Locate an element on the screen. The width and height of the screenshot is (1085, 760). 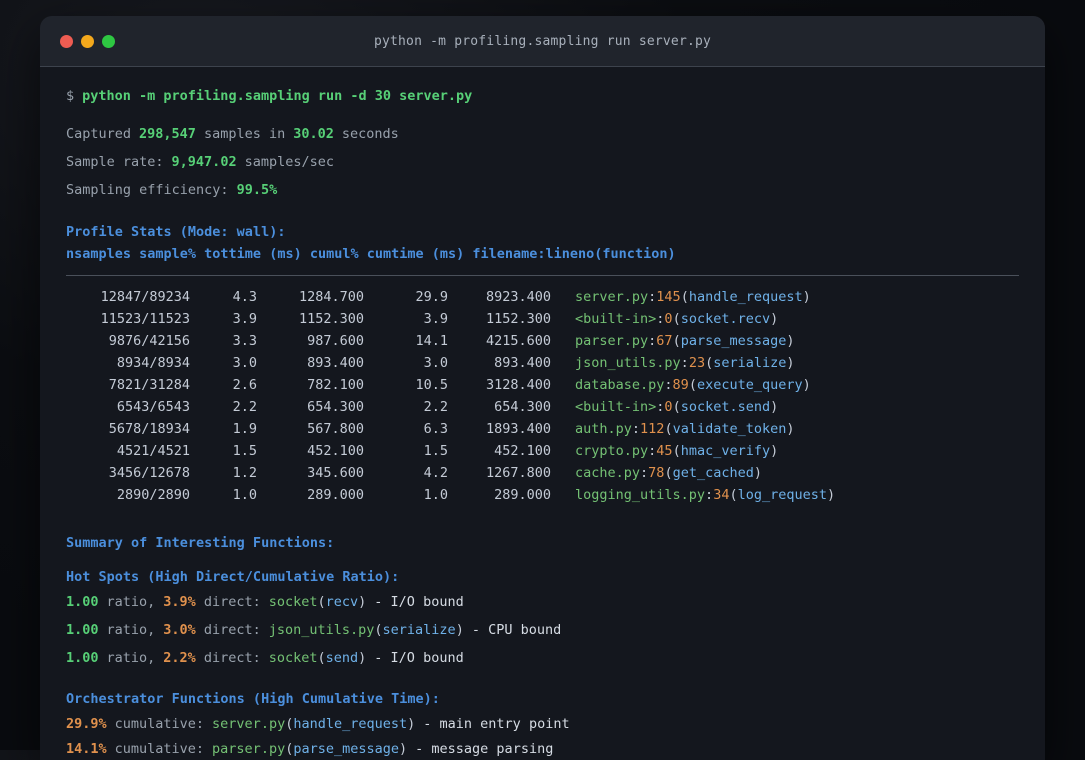
function-name: log_request is located at coordinates (782, 495).